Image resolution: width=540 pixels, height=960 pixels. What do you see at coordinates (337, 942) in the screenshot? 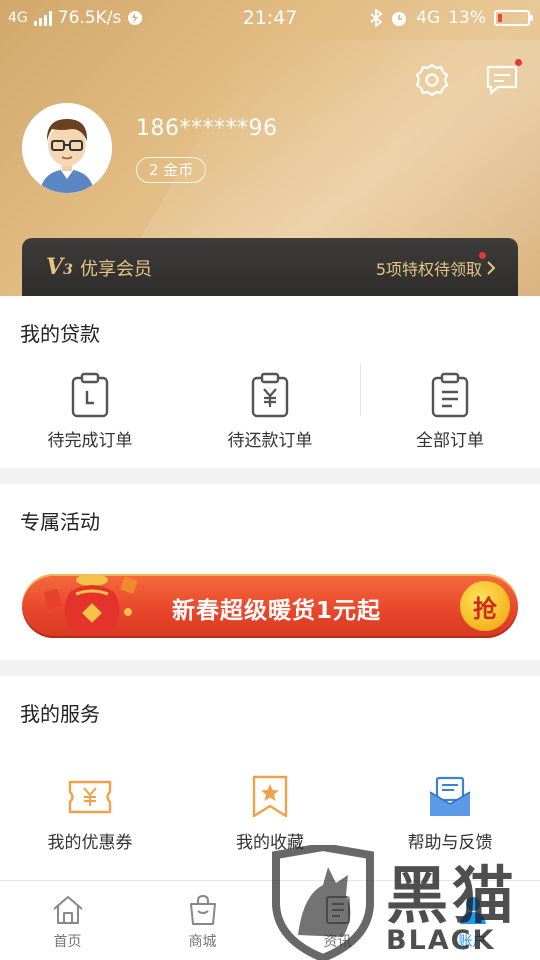
I see `nav-news-label: 资讯` at bounding box center [337, 942].